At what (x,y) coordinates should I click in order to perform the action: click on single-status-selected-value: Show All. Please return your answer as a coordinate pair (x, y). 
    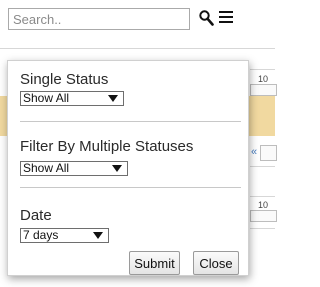
    Looking at the image, I should click on (46, 98).